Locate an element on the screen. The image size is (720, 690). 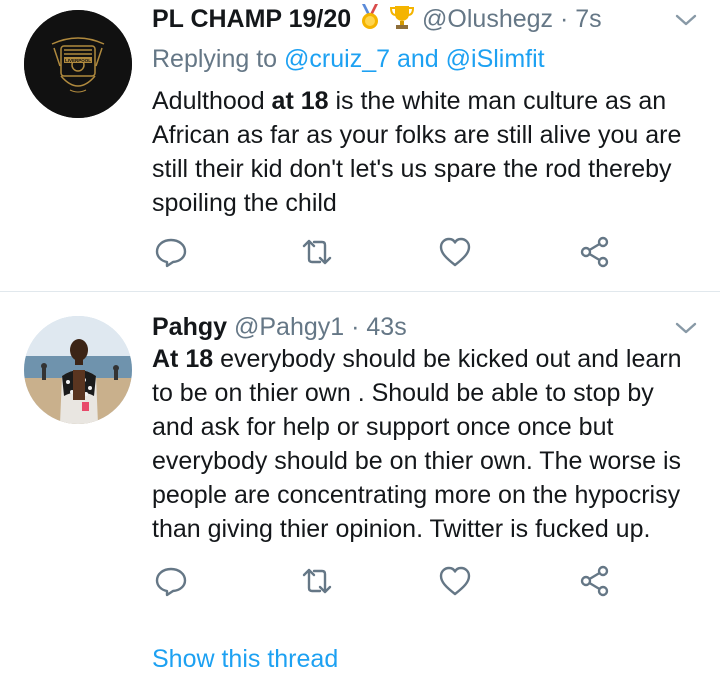
medal-icon is located at coordinates (370, 20).